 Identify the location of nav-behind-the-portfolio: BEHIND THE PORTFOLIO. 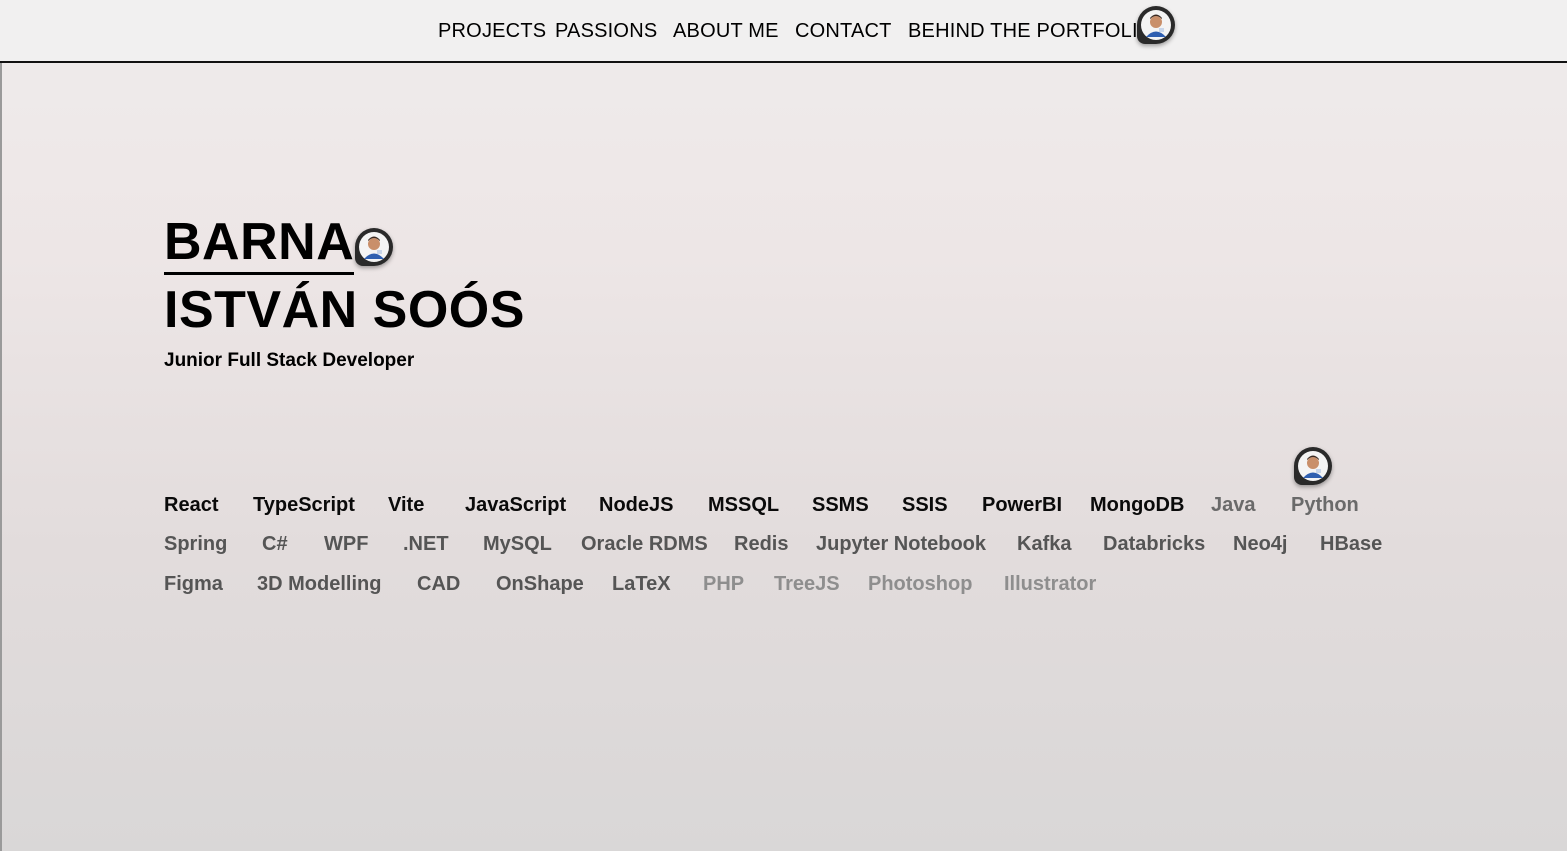
(1031, 31).